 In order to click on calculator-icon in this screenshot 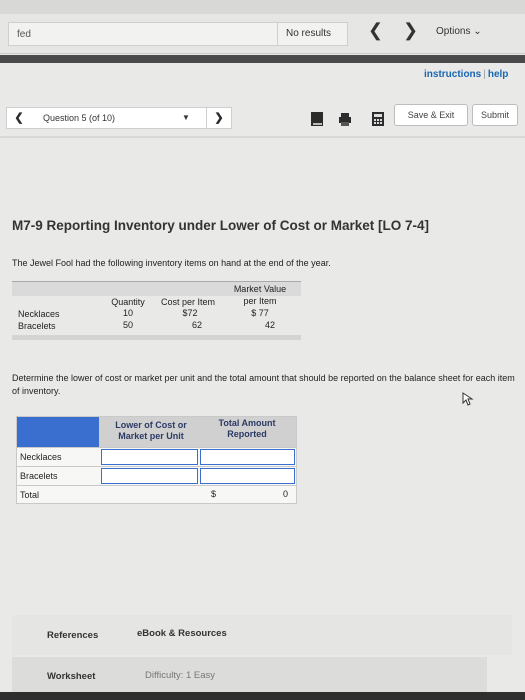, I will do `click(378, 119)`.